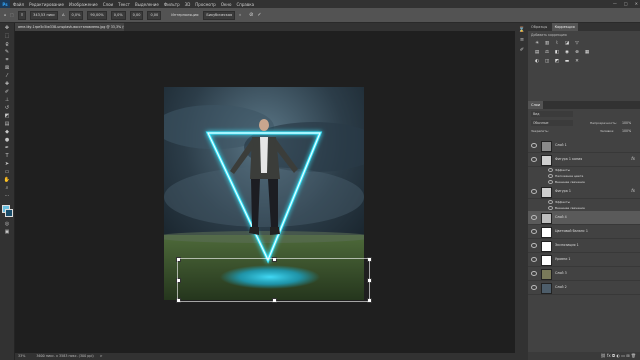 The height and width of the screenshot is (360, 640). What do you see at coordinates (44, 15) in the screenshot?
I see `x-field: 343,53 пикс` at bounding box center [44, 15].